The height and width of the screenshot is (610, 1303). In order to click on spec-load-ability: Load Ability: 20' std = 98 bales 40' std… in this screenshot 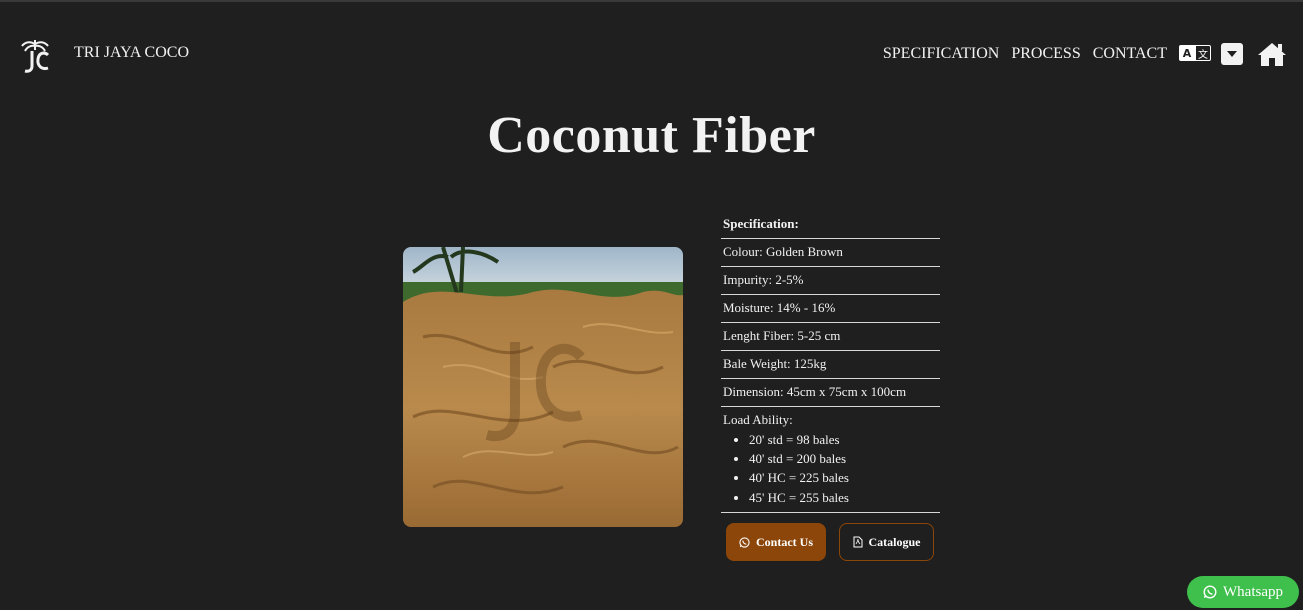, I will do `click(830, 460)`.